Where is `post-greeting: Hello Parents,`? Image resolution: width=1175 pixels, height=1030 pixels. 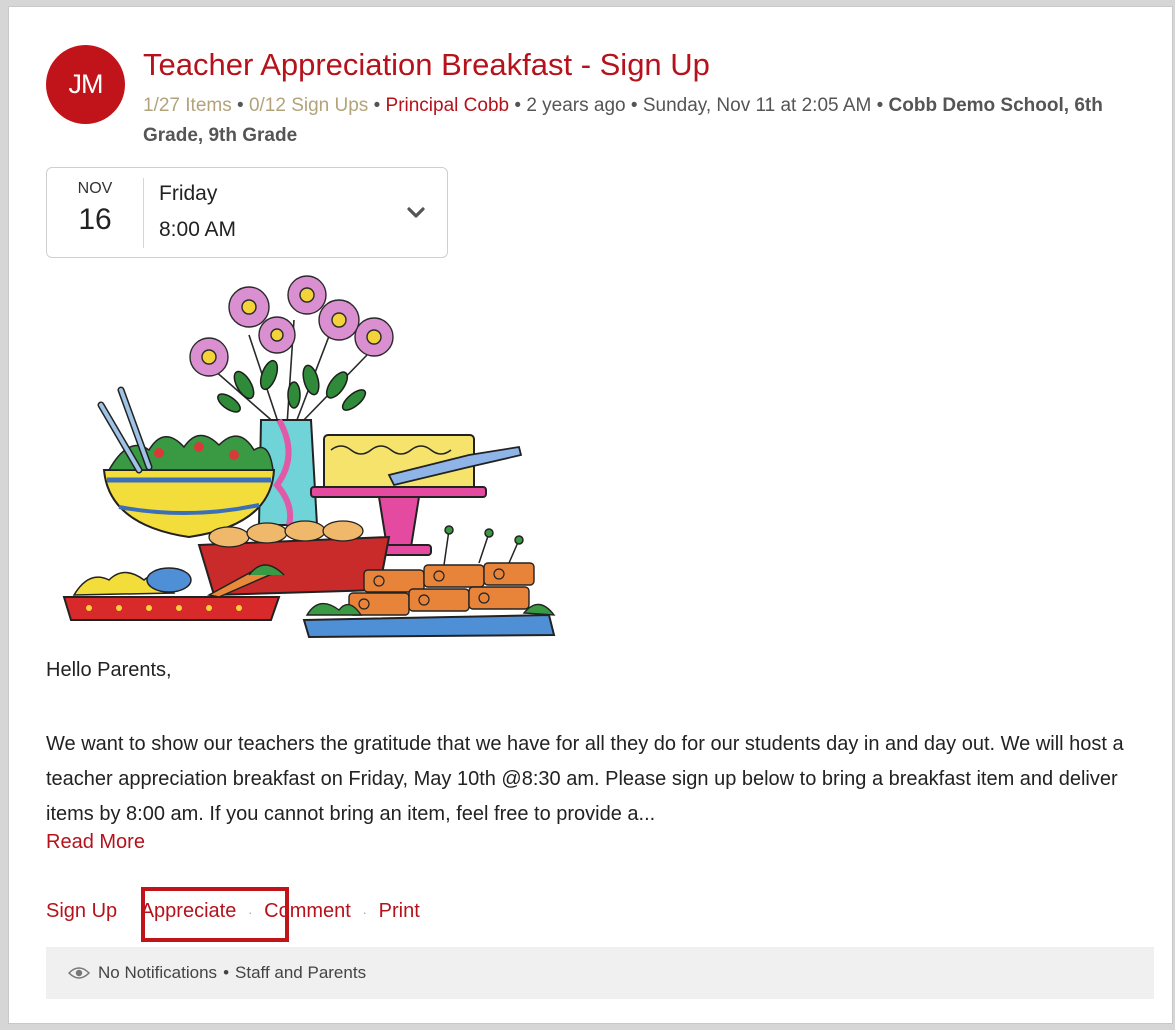
post-greeting: Hello Parents, is located at coordinates (109, 670).